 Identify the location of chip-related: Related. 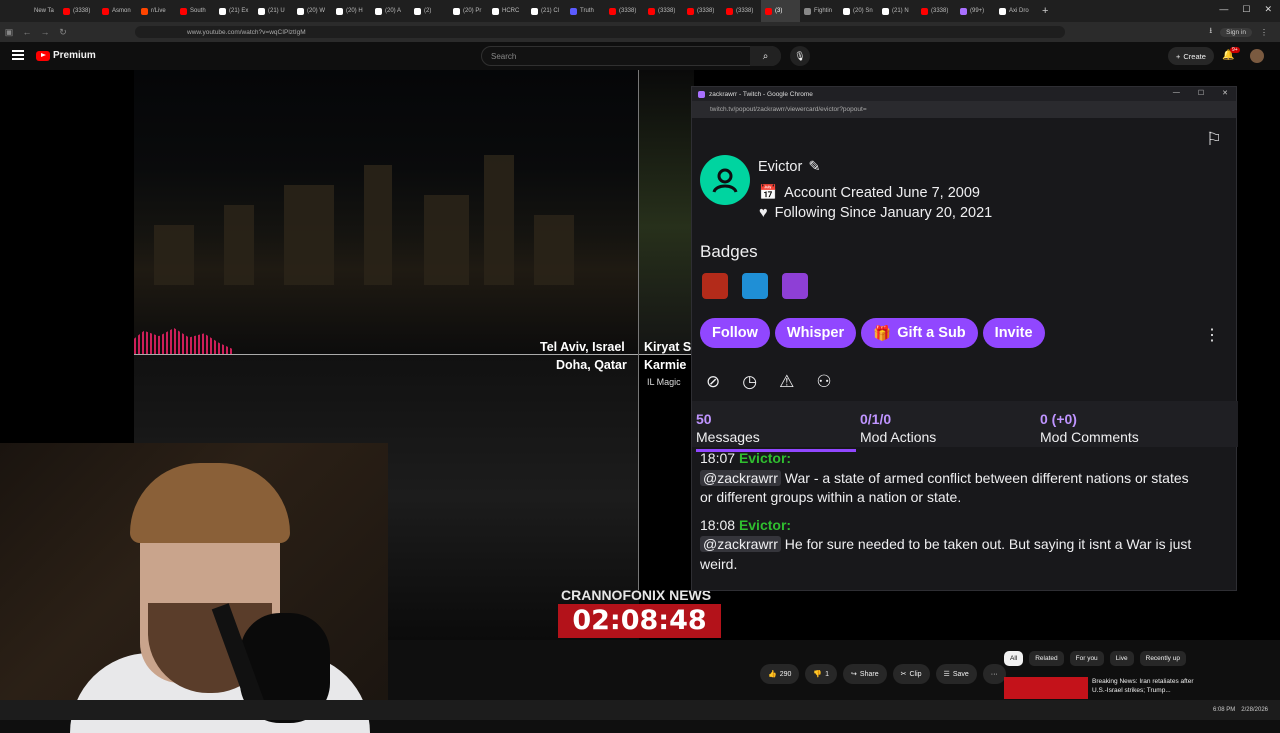
(1046, 658).